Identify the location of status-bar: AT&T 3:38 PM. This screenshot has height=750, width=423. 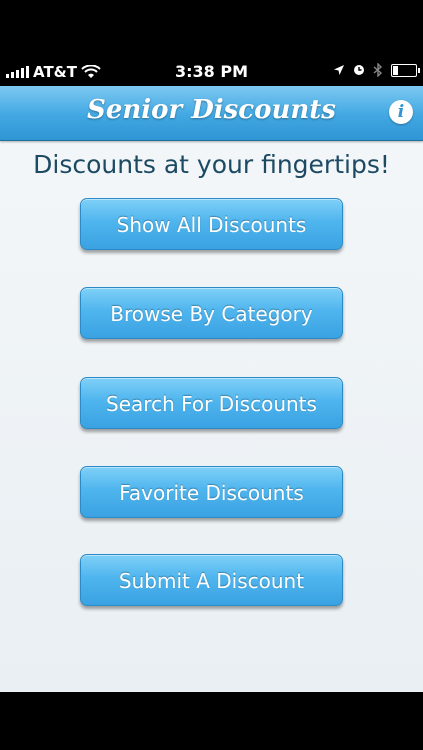
(211, 72).